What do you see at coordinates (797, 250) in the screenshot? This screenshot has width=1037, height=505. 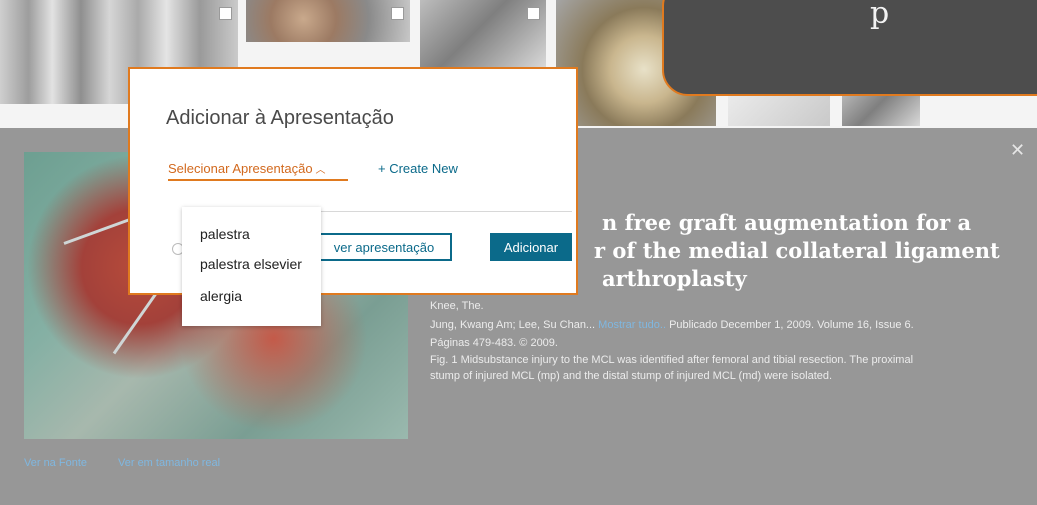 I see `article-title-line: r of the medial collateral ligament` at bounding box center [797, 250].